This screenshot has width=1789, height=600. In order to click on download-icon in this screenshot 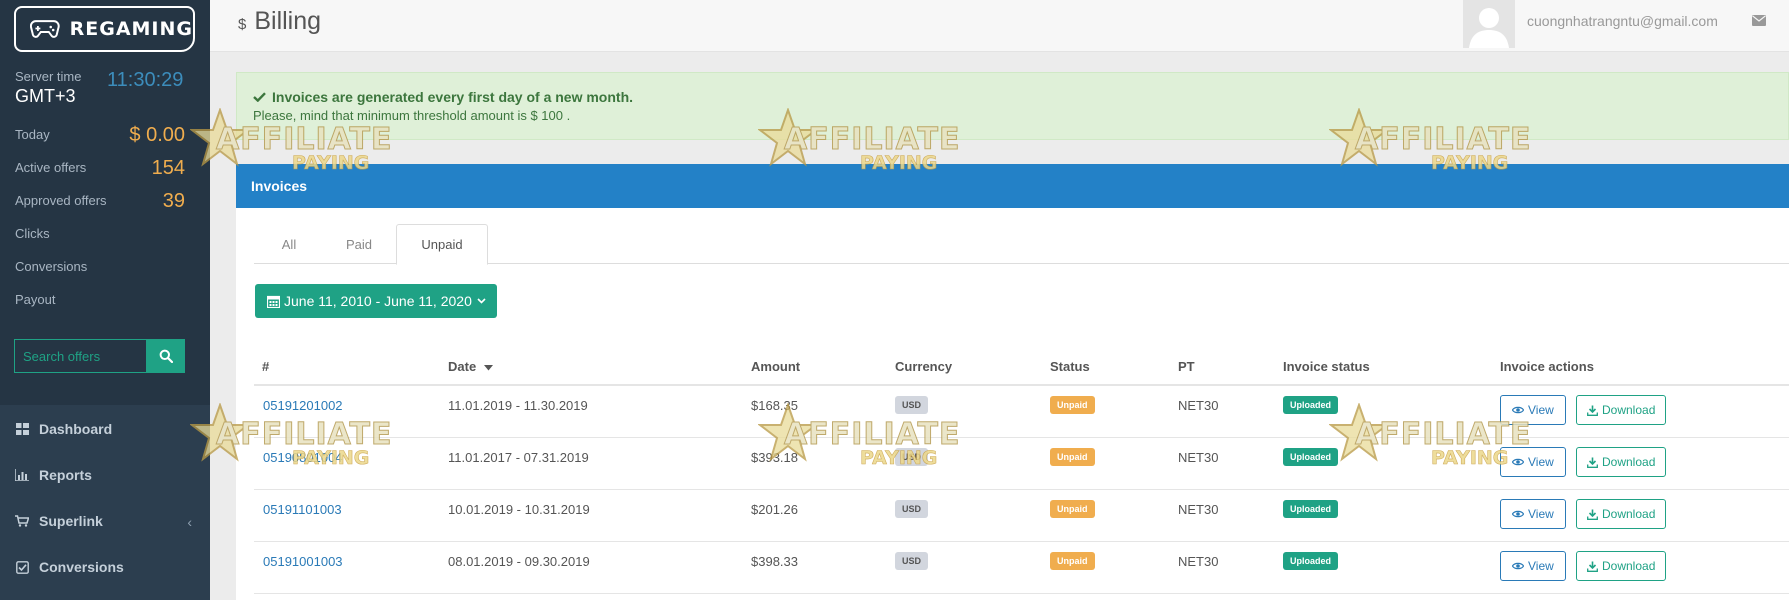, I will do `click(1592, 514)`.